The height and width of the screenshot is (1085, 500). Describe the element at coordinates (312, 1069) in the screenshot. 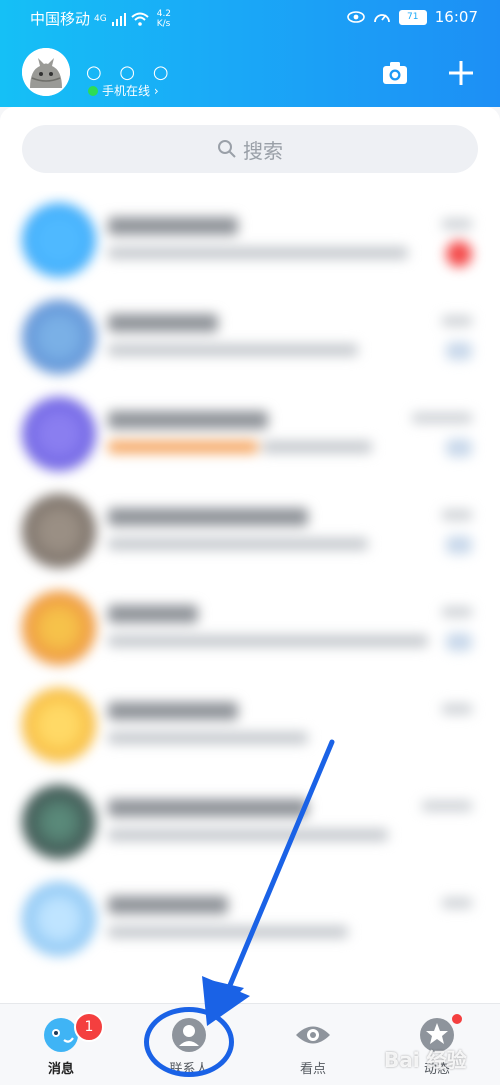

I see `tab-discover-label: 看点` at that location.